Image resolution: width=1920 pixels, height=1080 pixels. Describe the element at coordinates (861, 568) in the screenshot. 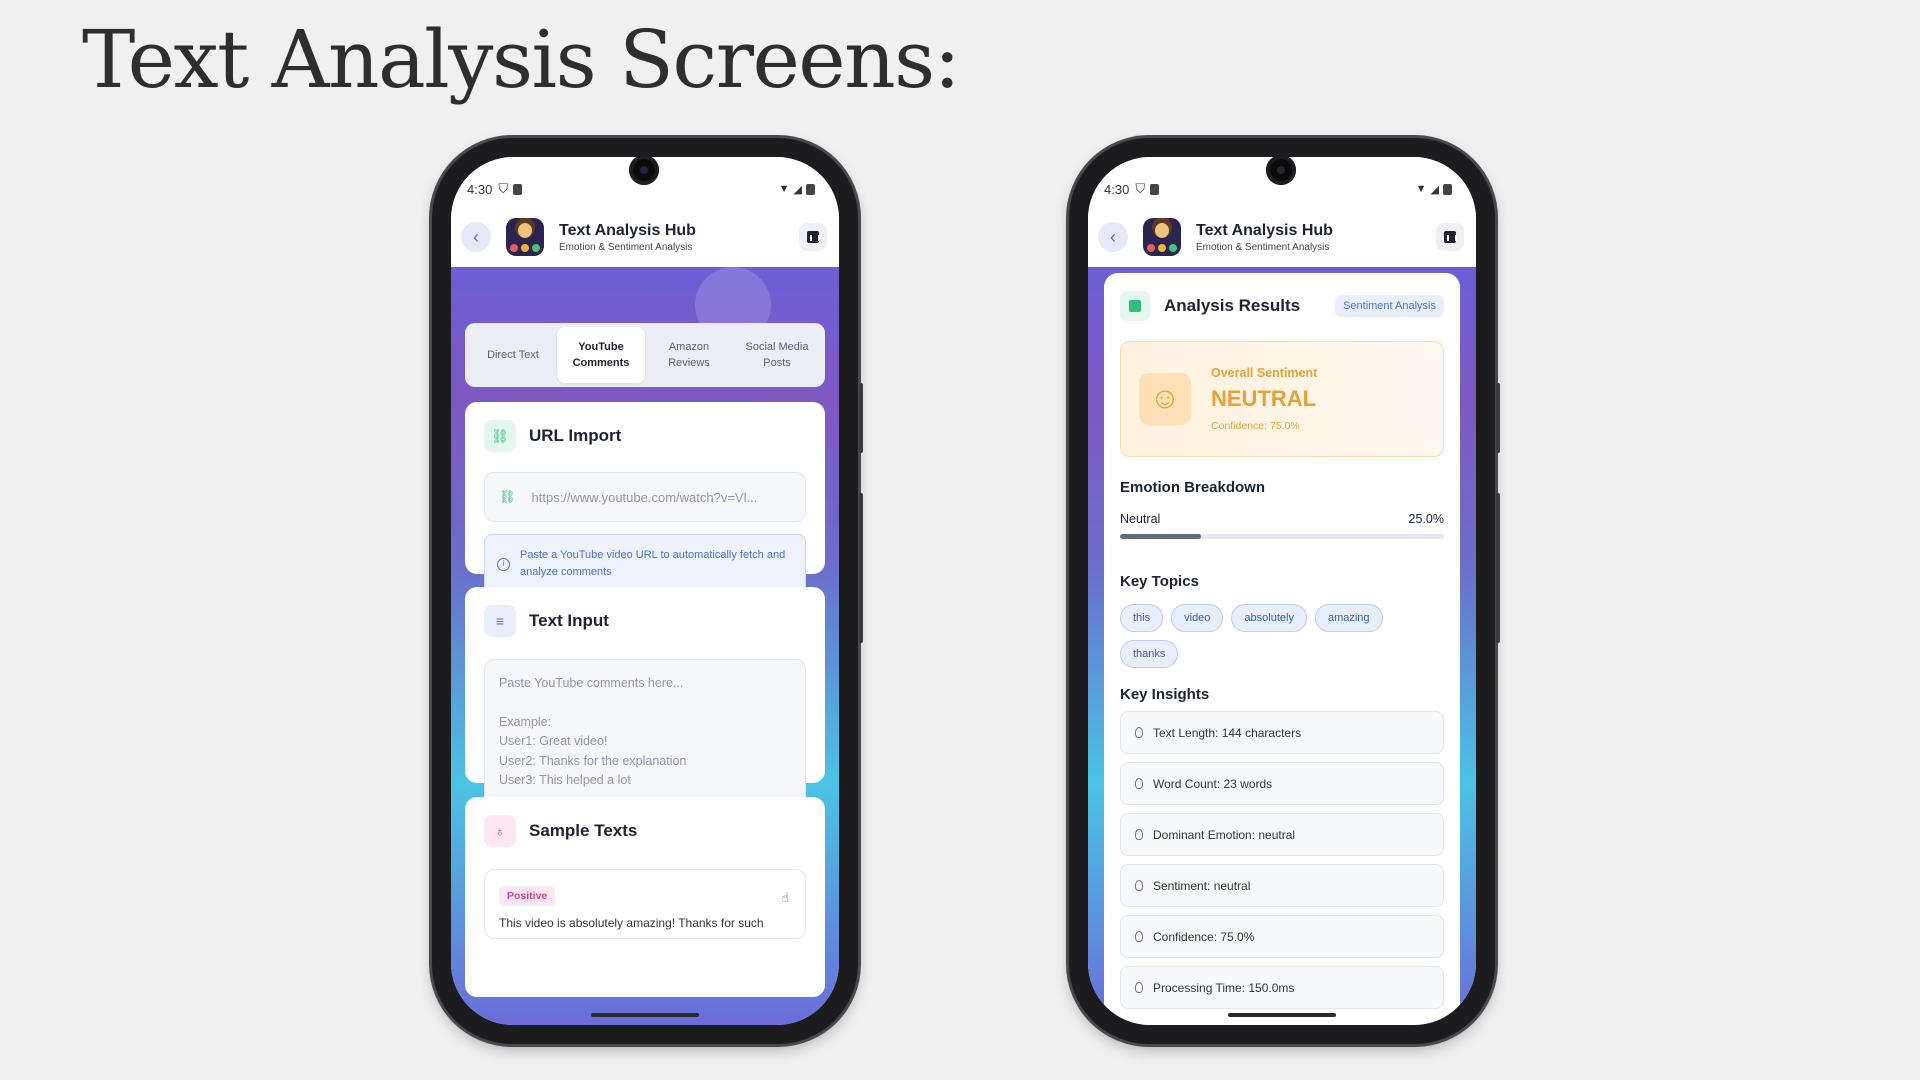

I see `volume-button` at that location.